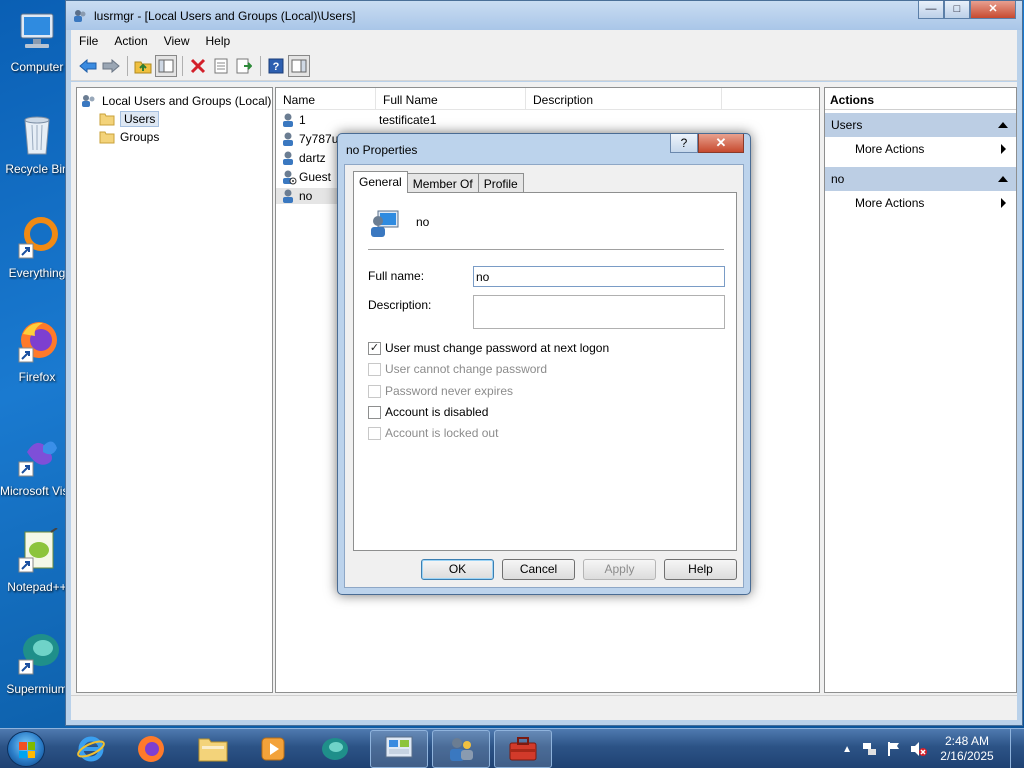 This screenshot has width=1024, height=768. I want to click on divider, so click(546, 249).